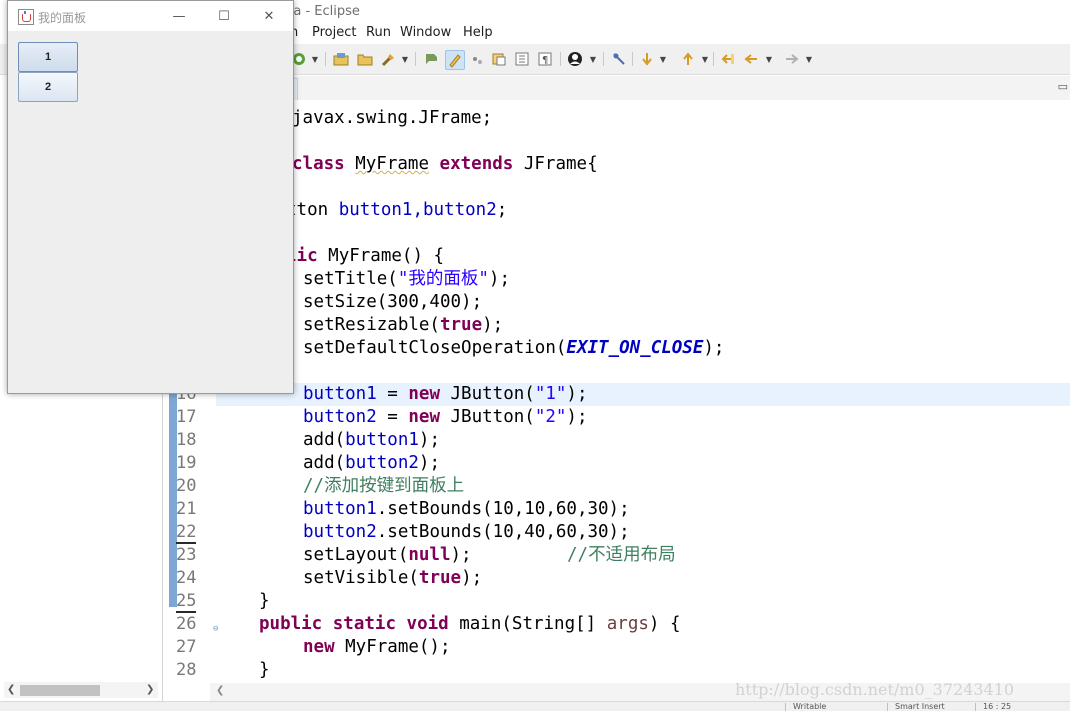  What do you see at coordinates (875, 689) in the screenshot?
I see `watermark: http://blog.csdn.net/m0_37243410` at bounding box center [875, 689].